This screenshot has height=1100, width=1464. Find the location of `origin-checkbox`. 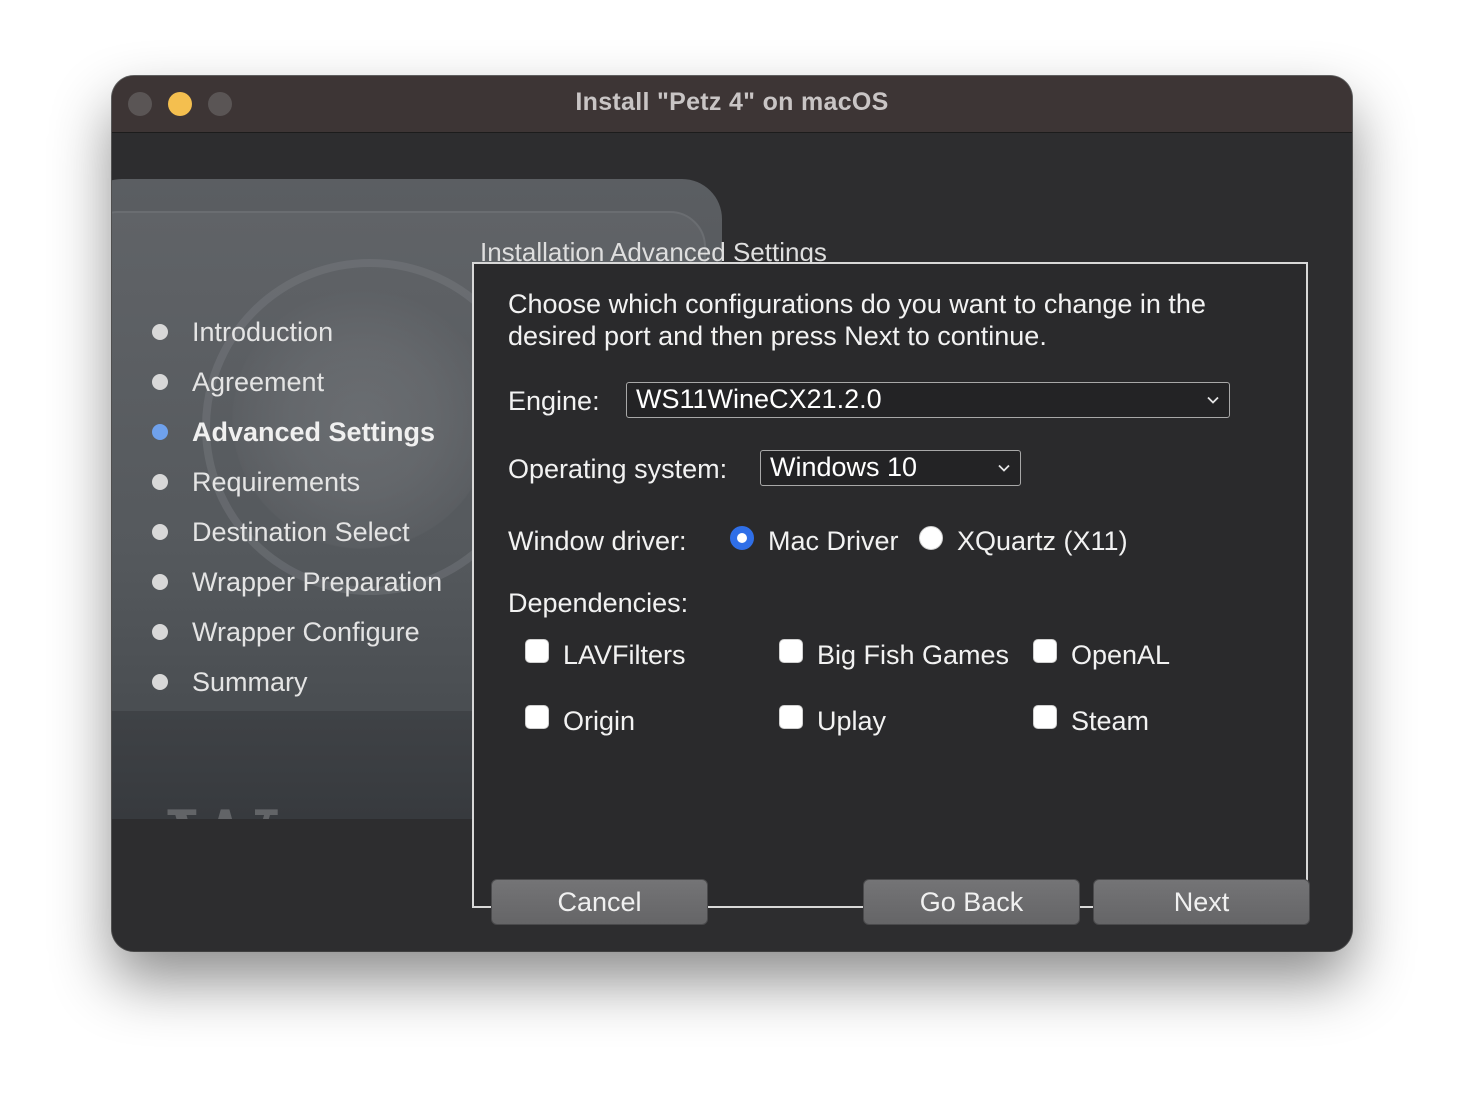

origin-checkbox is located at coordinates (537, 717).